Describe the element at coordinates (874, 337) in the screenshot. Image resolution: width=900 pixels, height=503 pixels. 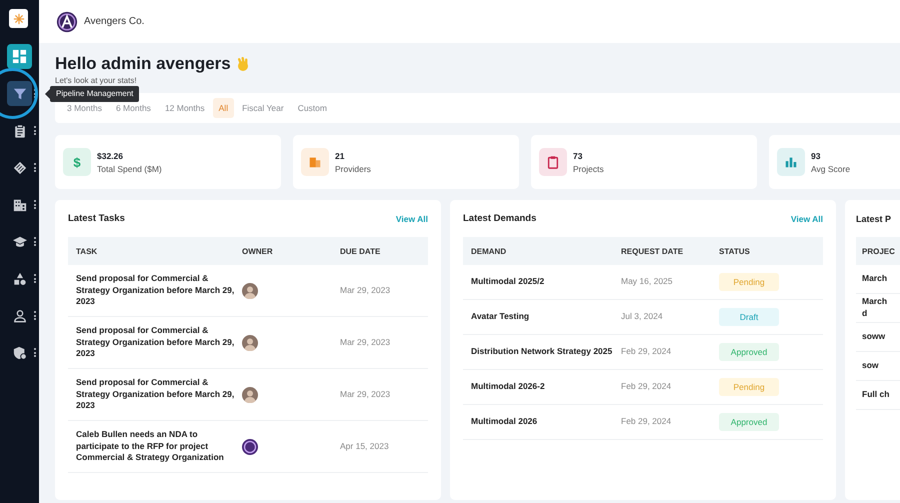
I see `project-cell: soww` at that location.